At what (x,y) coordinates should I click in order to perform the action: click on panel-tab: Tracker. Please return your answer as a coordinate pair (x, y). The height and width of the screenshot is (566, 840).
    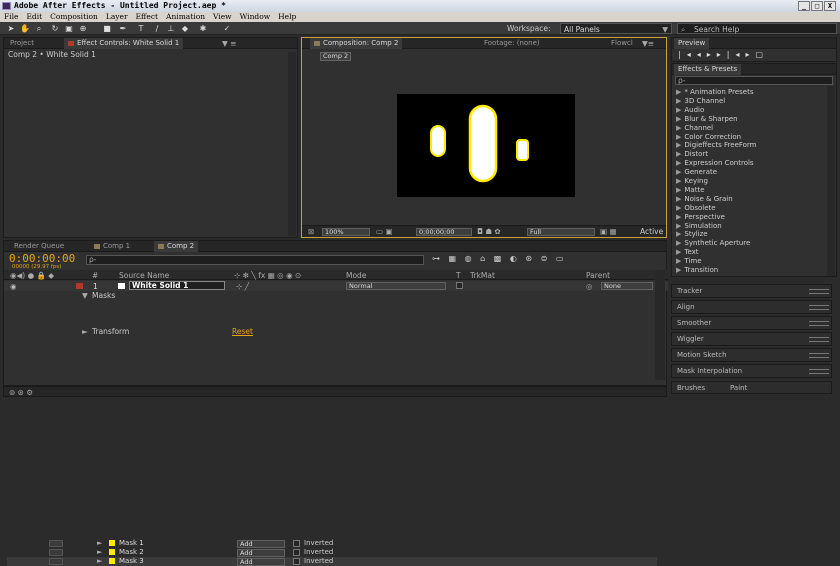
    Looking at the image, I should click on (691, 291).